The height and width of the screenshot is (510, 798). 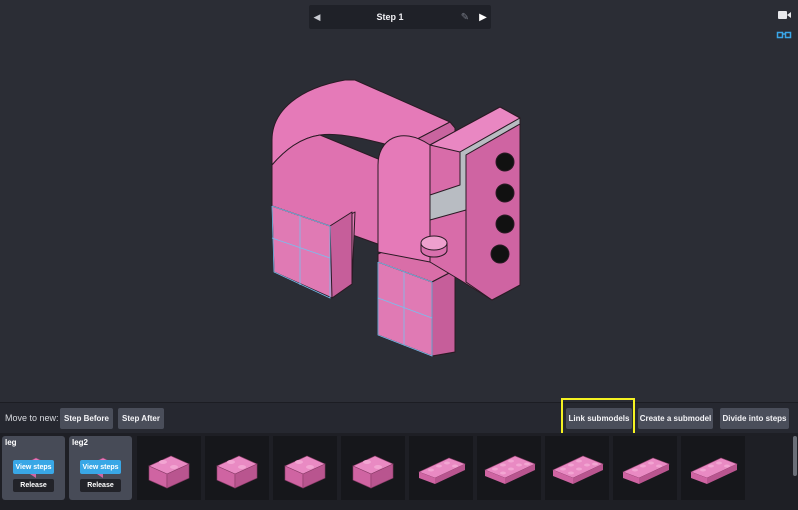 What do you see at coordinates (483, 17) in the screenshot?
I see `next-step-icon: ▶` at bounding box center [483, 17].